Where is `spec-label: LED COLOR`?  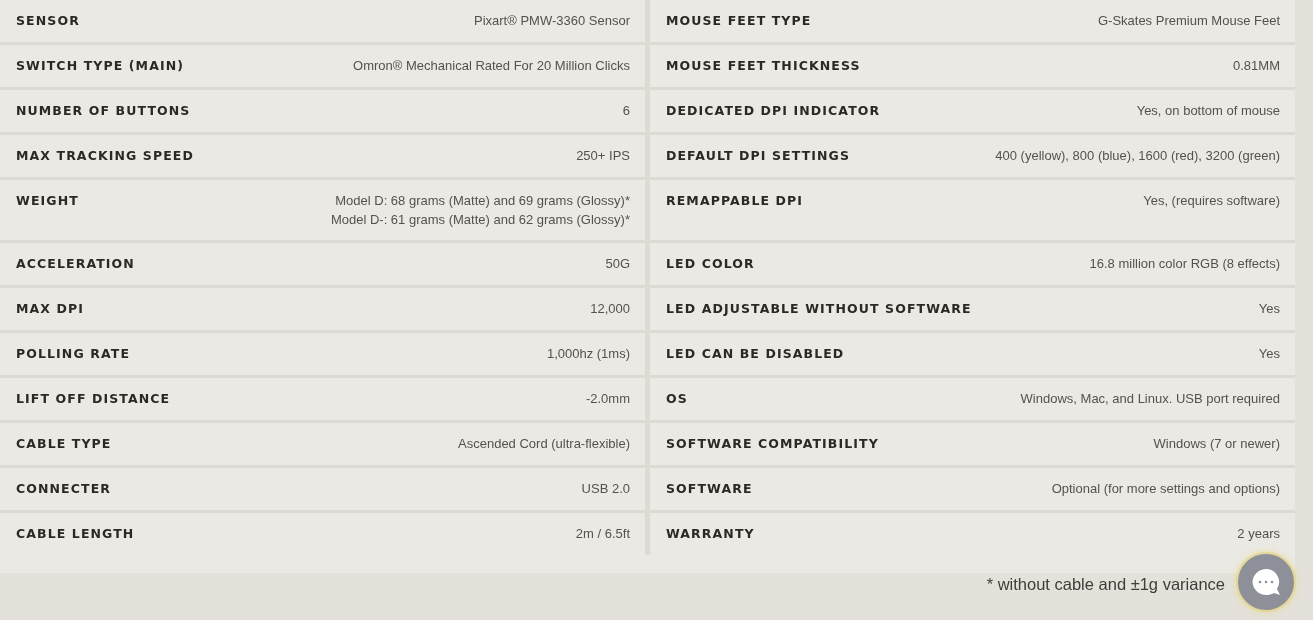 spec-label: LED COLOR is located at coordinates (710, 264).